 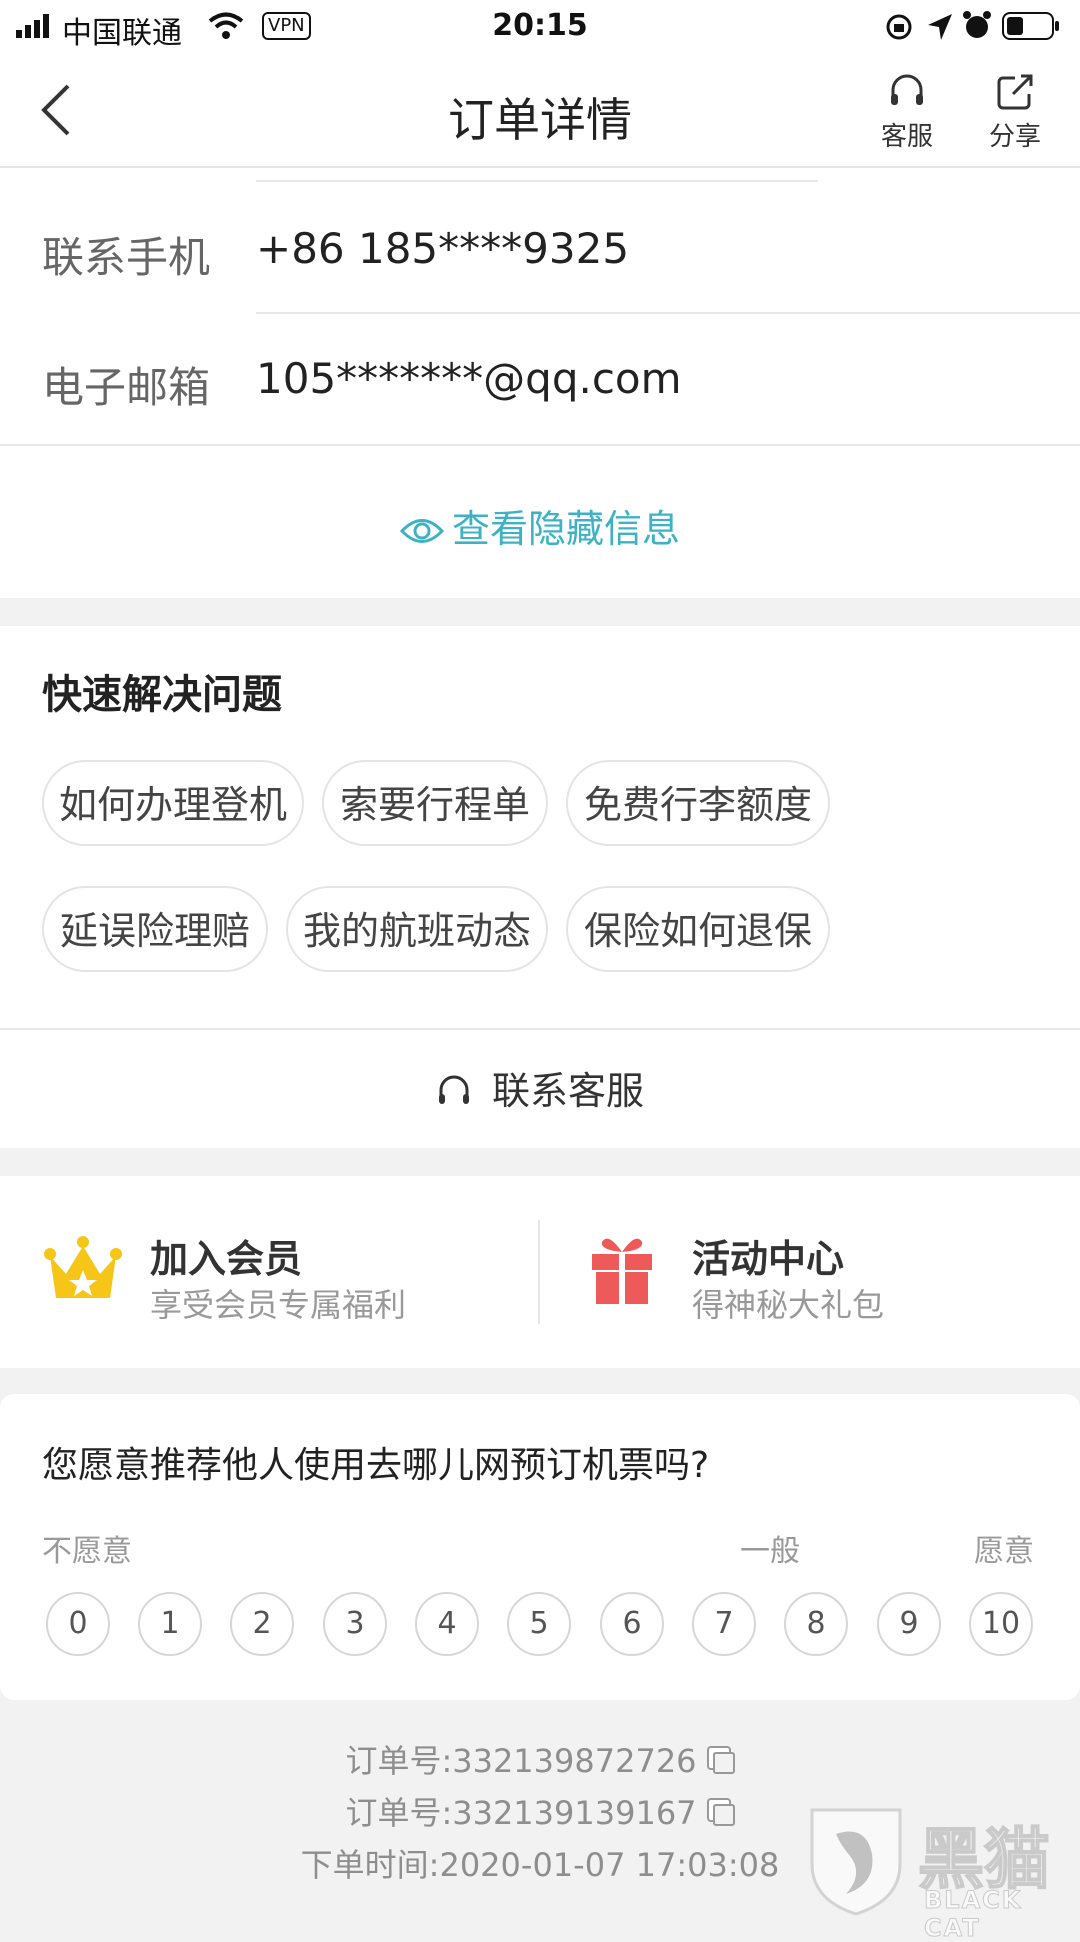 What do you see at coordinates (540, 111) in the screenshot?
I see `nav-bar: 订单详情 客服 分享` at bounding box center [540, 111].